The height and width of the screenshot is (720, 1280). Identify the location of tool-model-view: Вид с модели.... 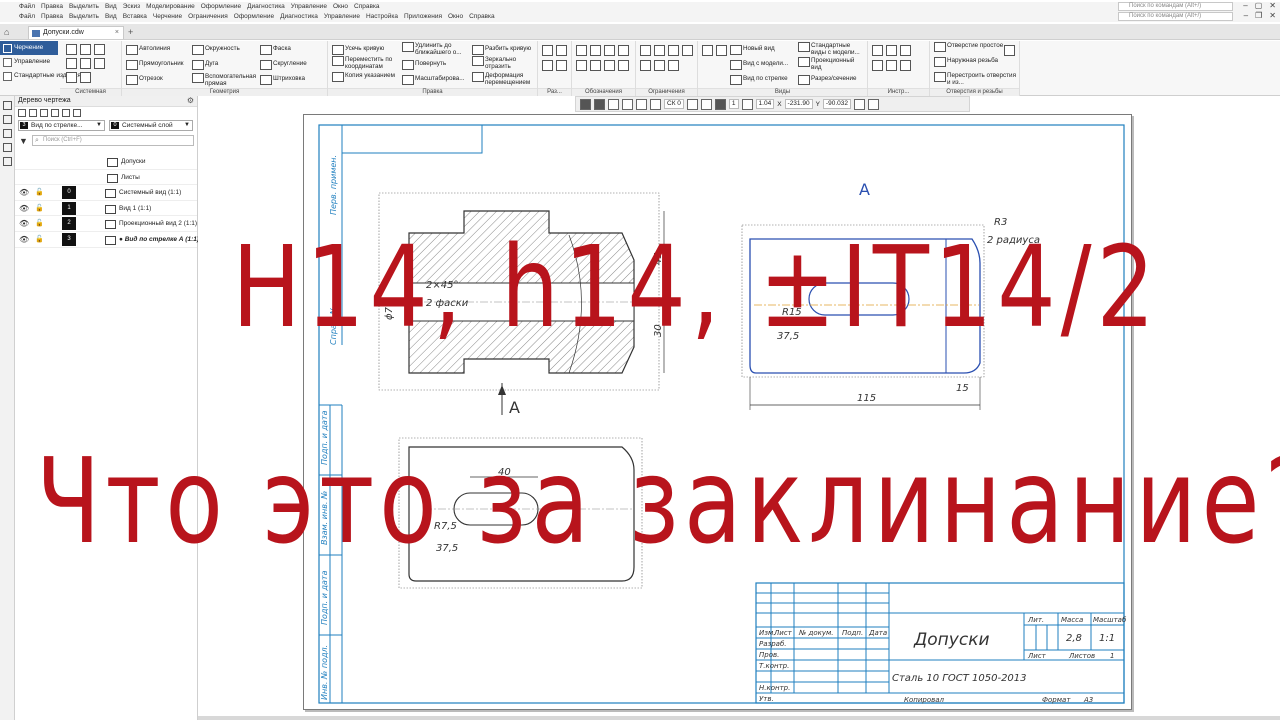
(759, 65).